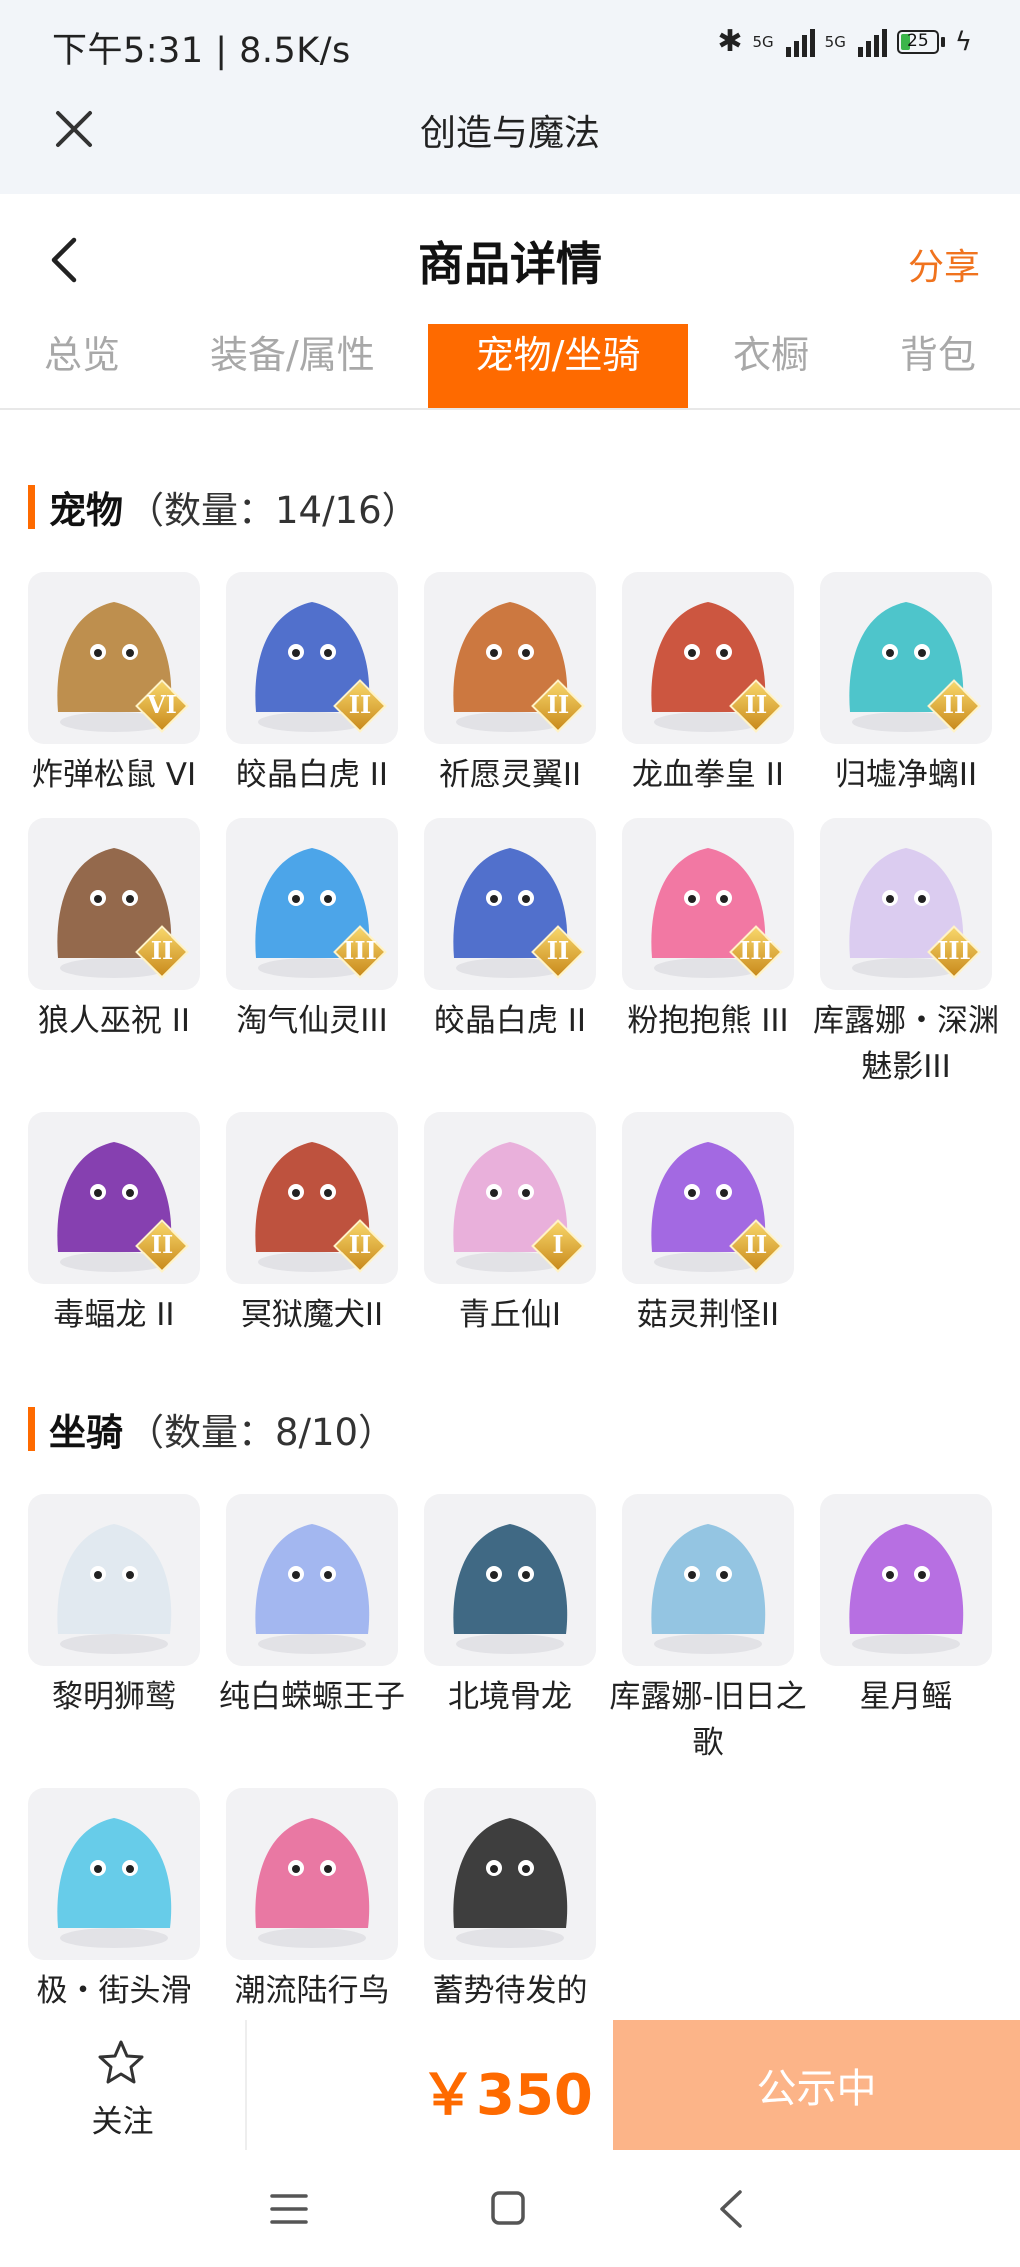 This screenshot has height=2267, width=1020. I want to click on tab-bar: 总览 装备/属性 宠物/坐骑 衣橱 背包, so click(510, 367).